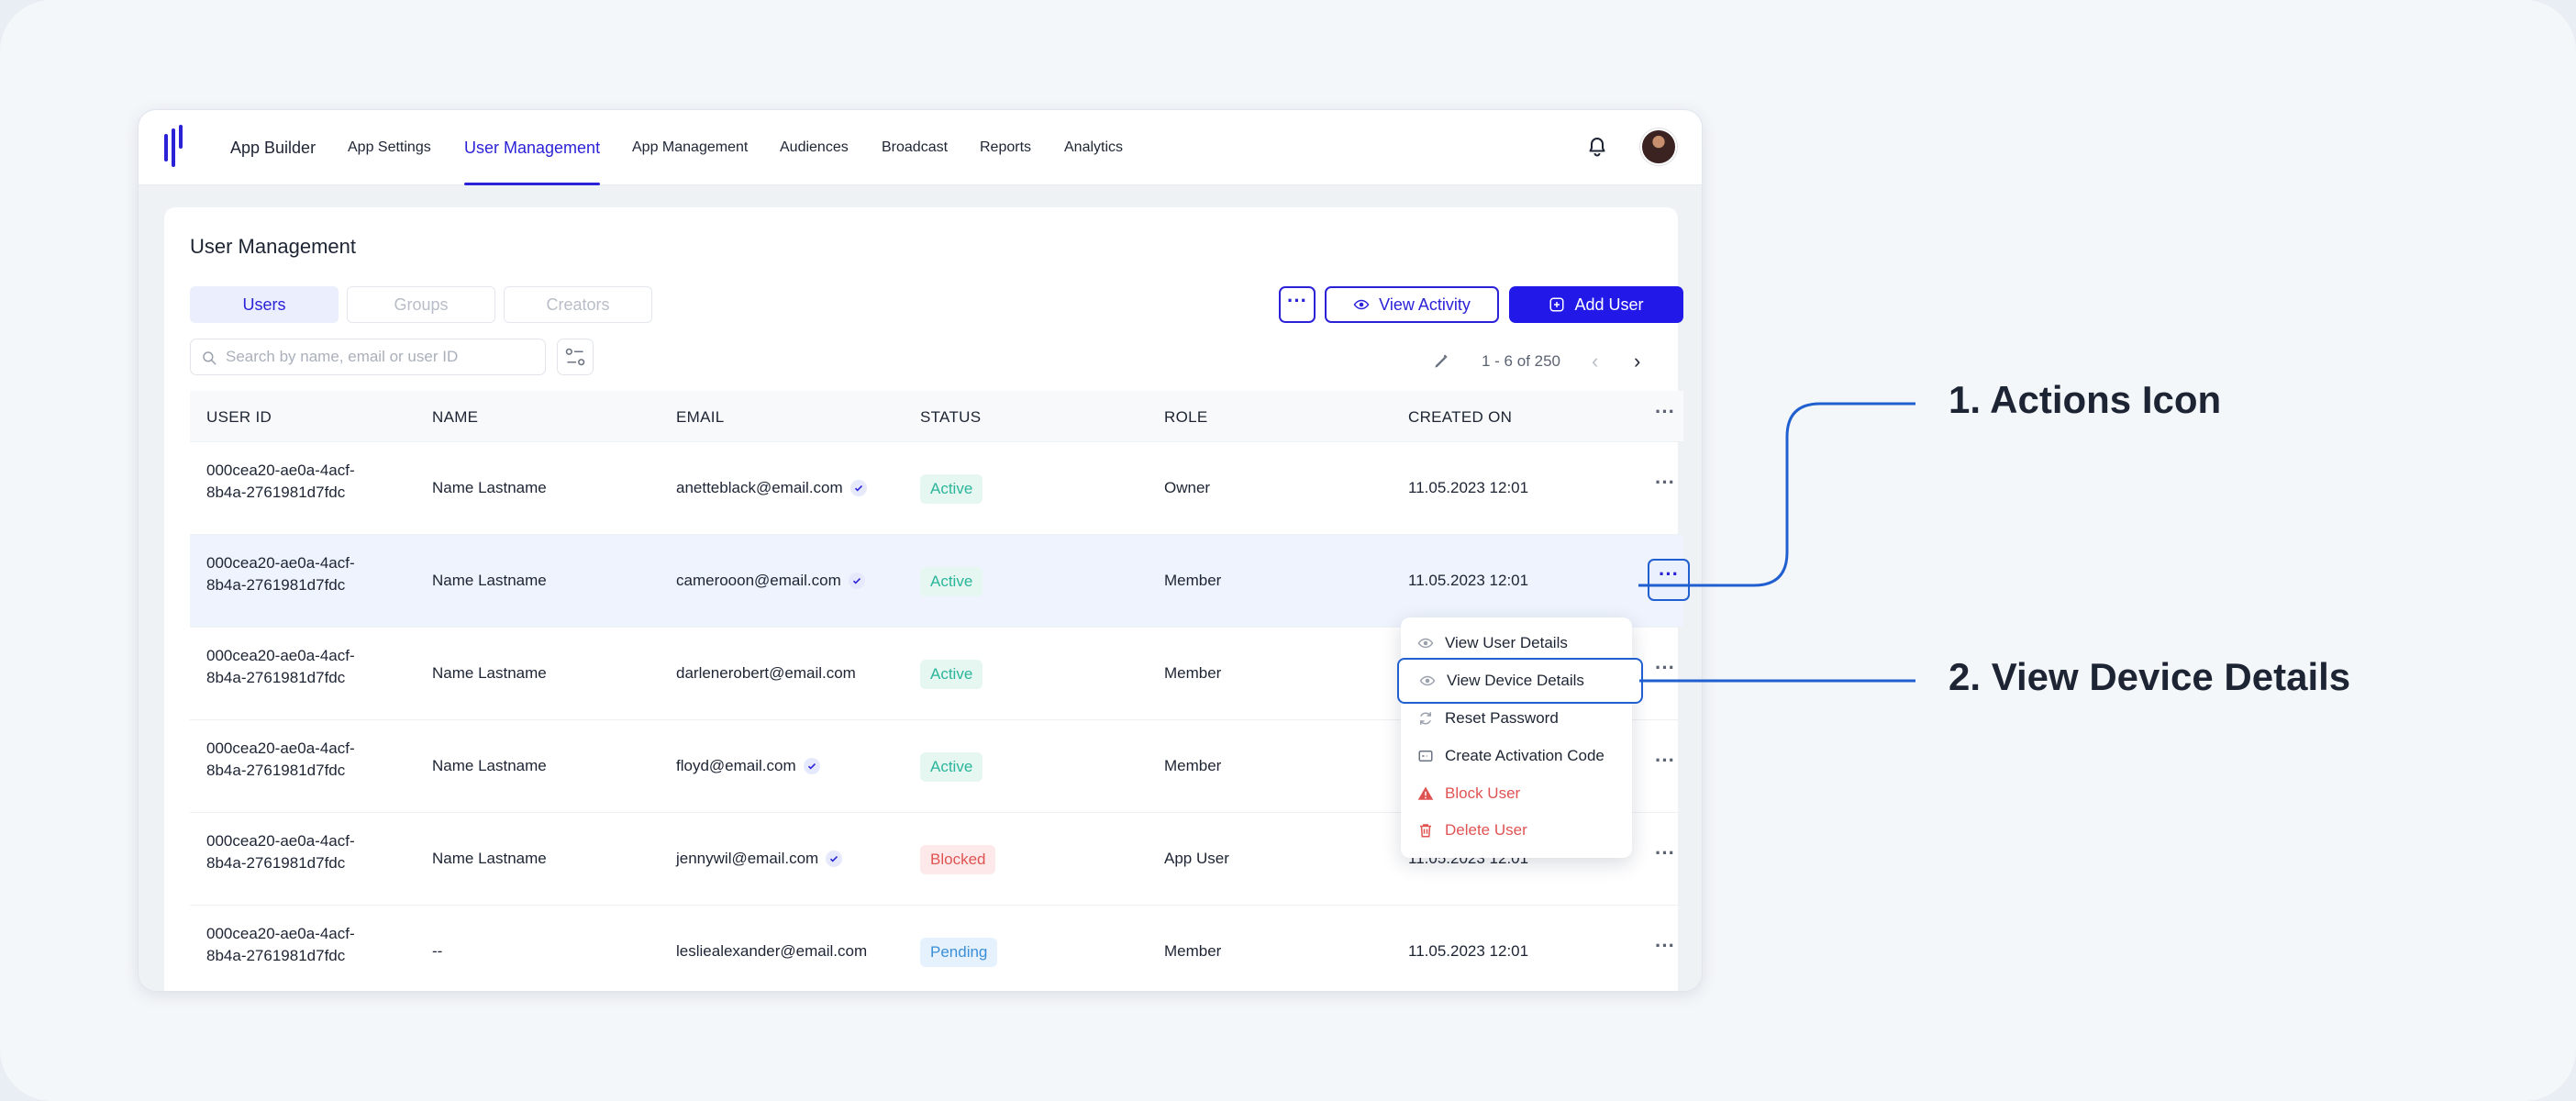  I want to click on column-header-email: EMAIL, so click(700, 417).